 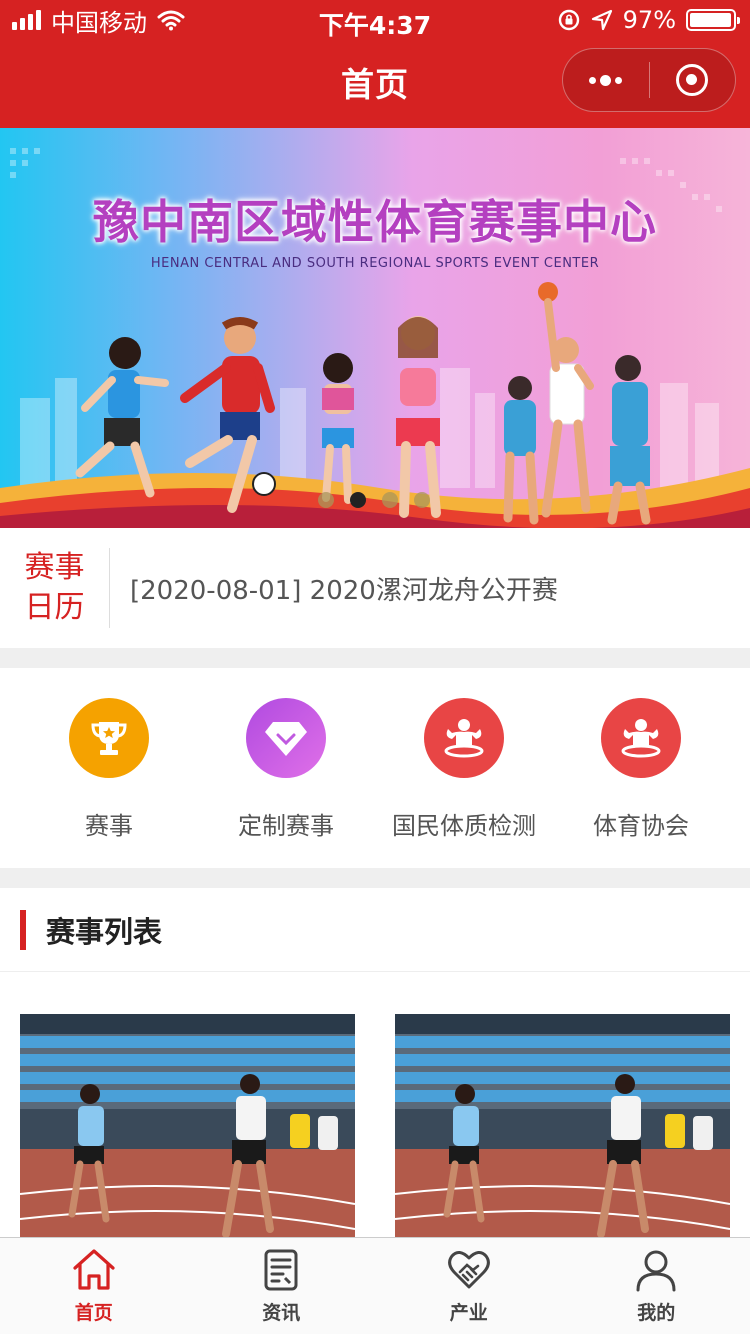 What do you see at coordinates (375, 64) in the screenshot?
I see `top-bar: 中国移动 下午4:37 97% 首页` at bounding box center [375, 64].